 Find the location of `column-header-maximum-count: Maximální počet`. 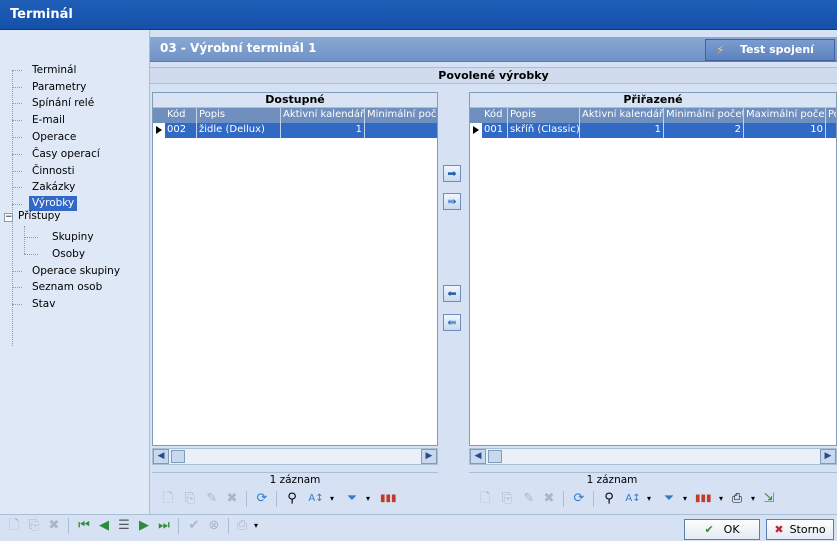

column-header-maximum-count: Maximální počet is located at coordinates (785, 115).